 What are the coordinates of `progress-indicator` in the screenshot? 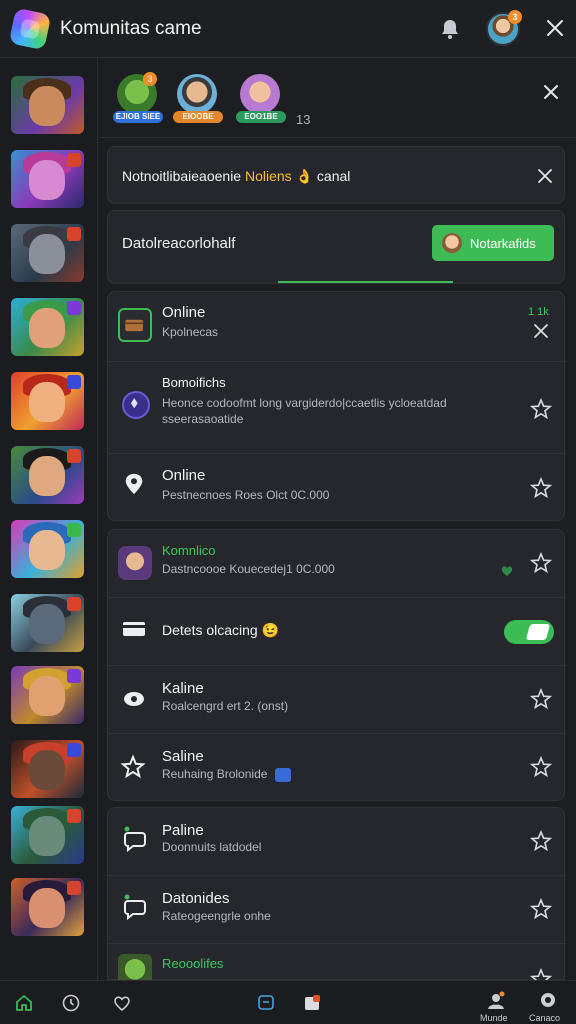 It's located at (365, 282).